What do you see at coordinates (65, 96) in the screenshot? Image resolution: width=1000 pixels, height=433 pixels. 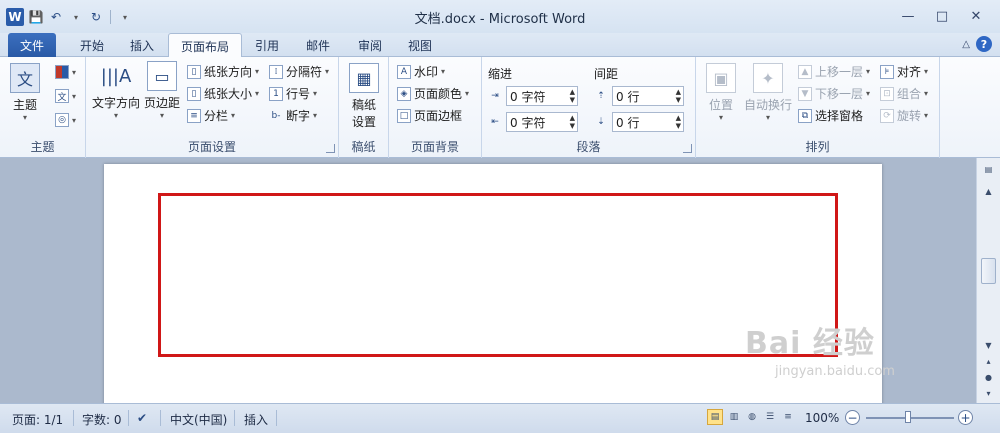 I see `theme-fonts-button: 文 ▾` at bounding box center [65, 96].